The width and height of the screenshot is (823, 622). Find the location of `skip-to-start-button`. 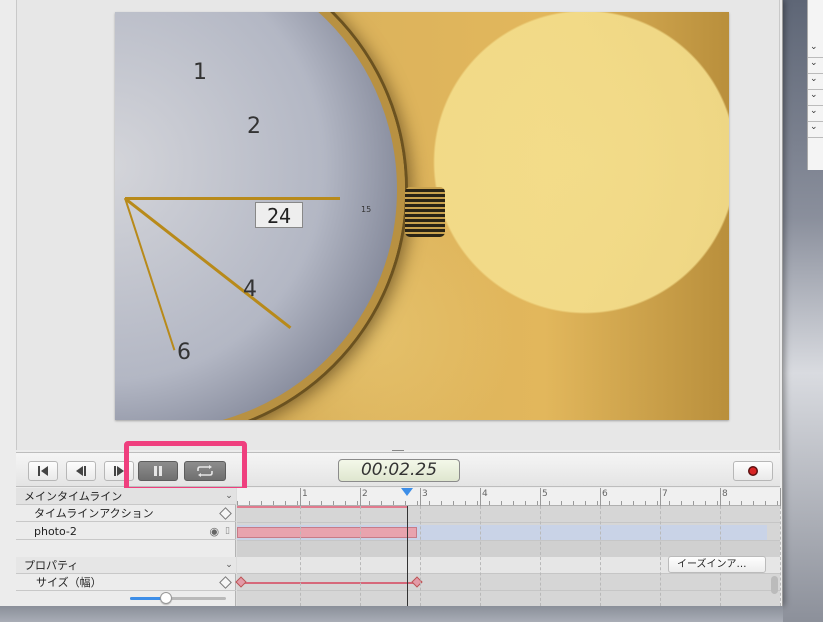

skip-to-start-button is located at coordinates (43, 471).